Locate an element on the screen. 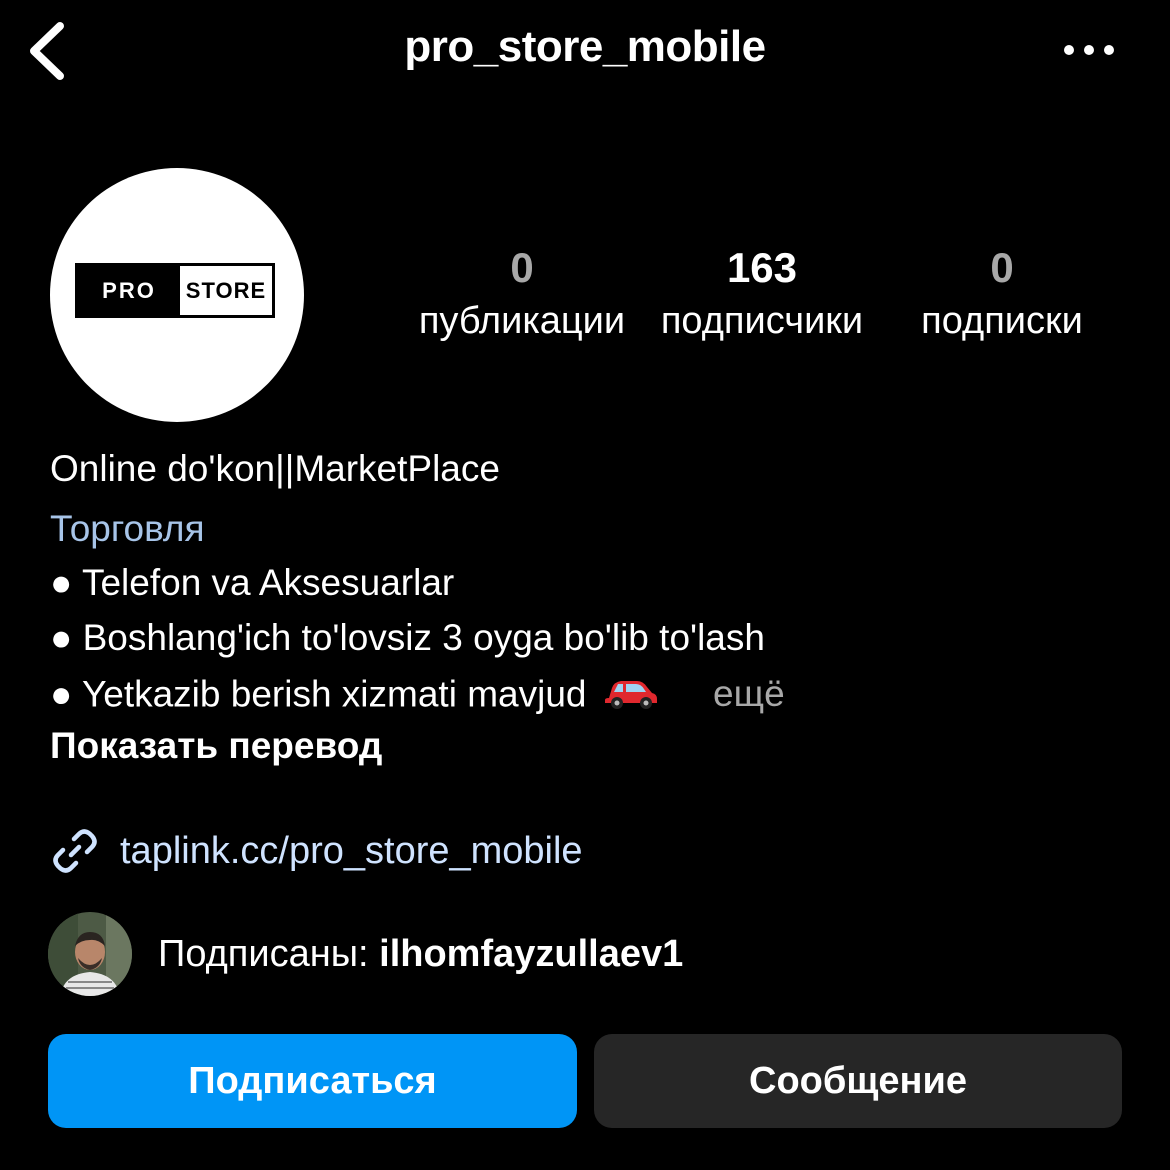  top-bar: pro_store_mobile is located at coordinates (585, 50).